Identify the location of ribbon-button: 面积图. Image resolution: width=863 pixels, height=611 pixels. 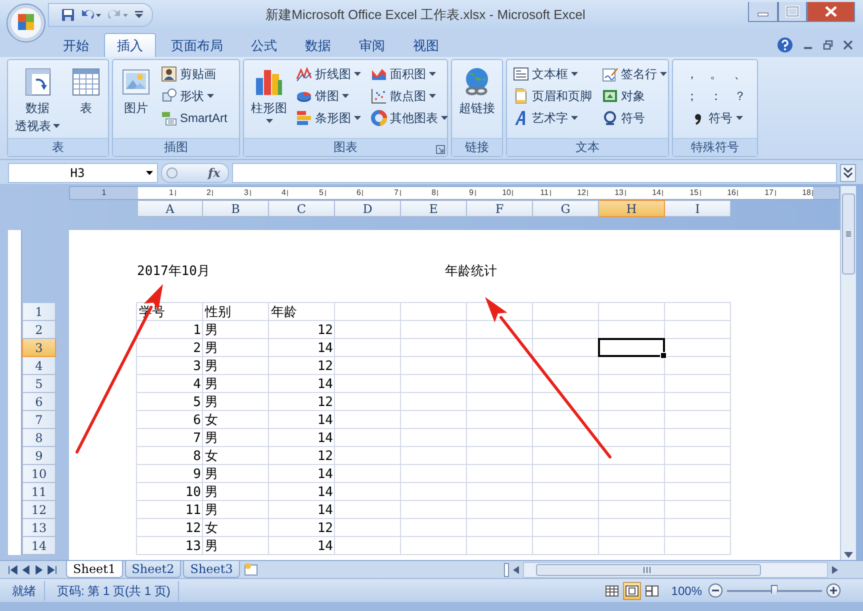
(409, 74).